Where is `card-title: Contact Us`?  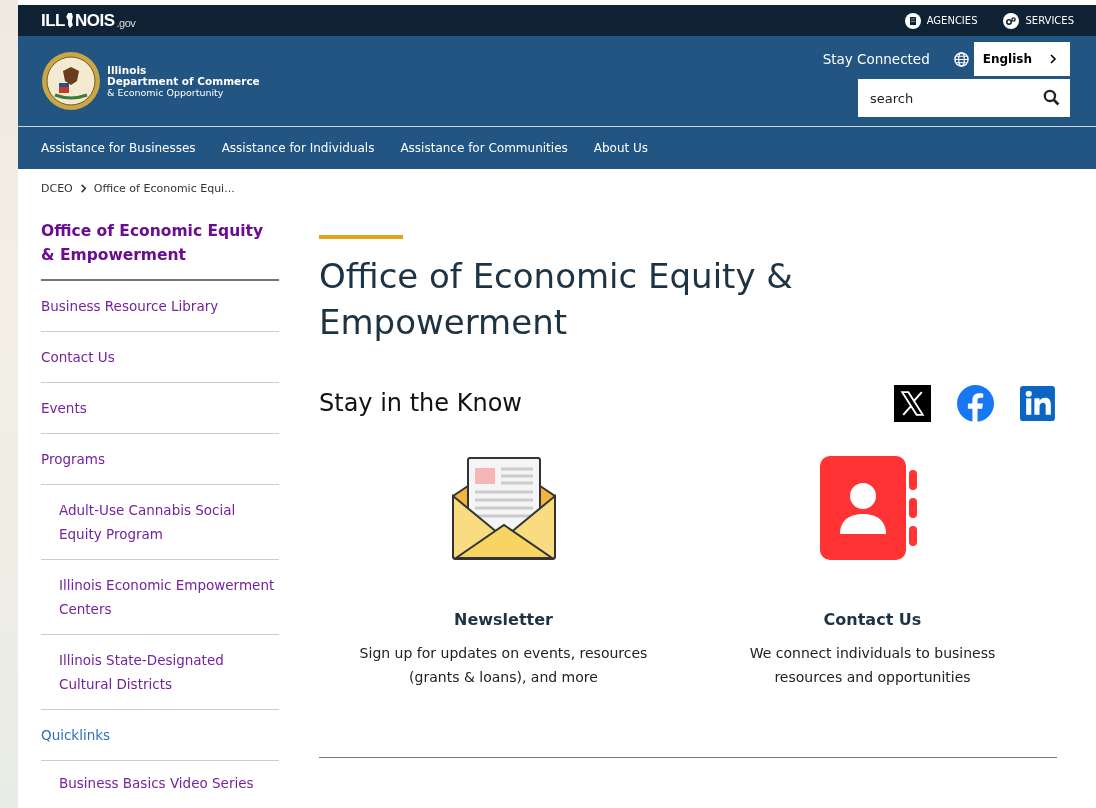
card-title: Contact Us is located at coordinates (872, 619).